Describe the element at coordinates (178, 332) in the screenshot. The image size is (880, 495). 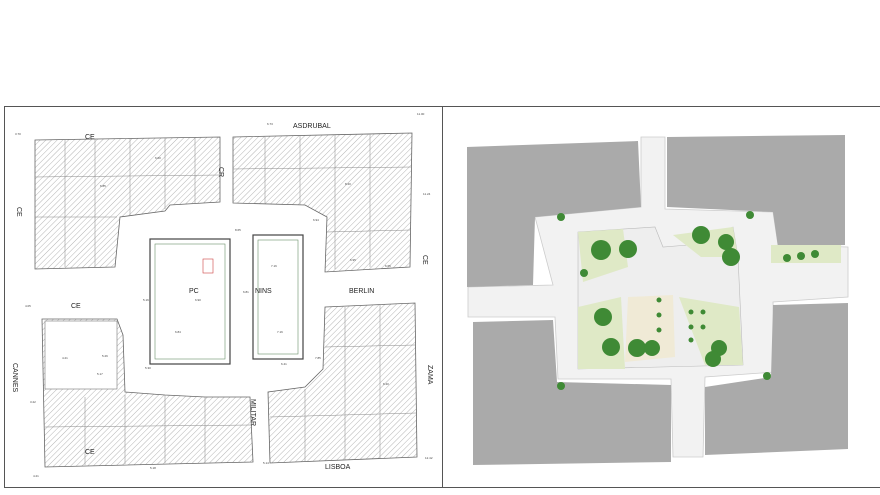
I see `elevation-label: 6.84` at that location.